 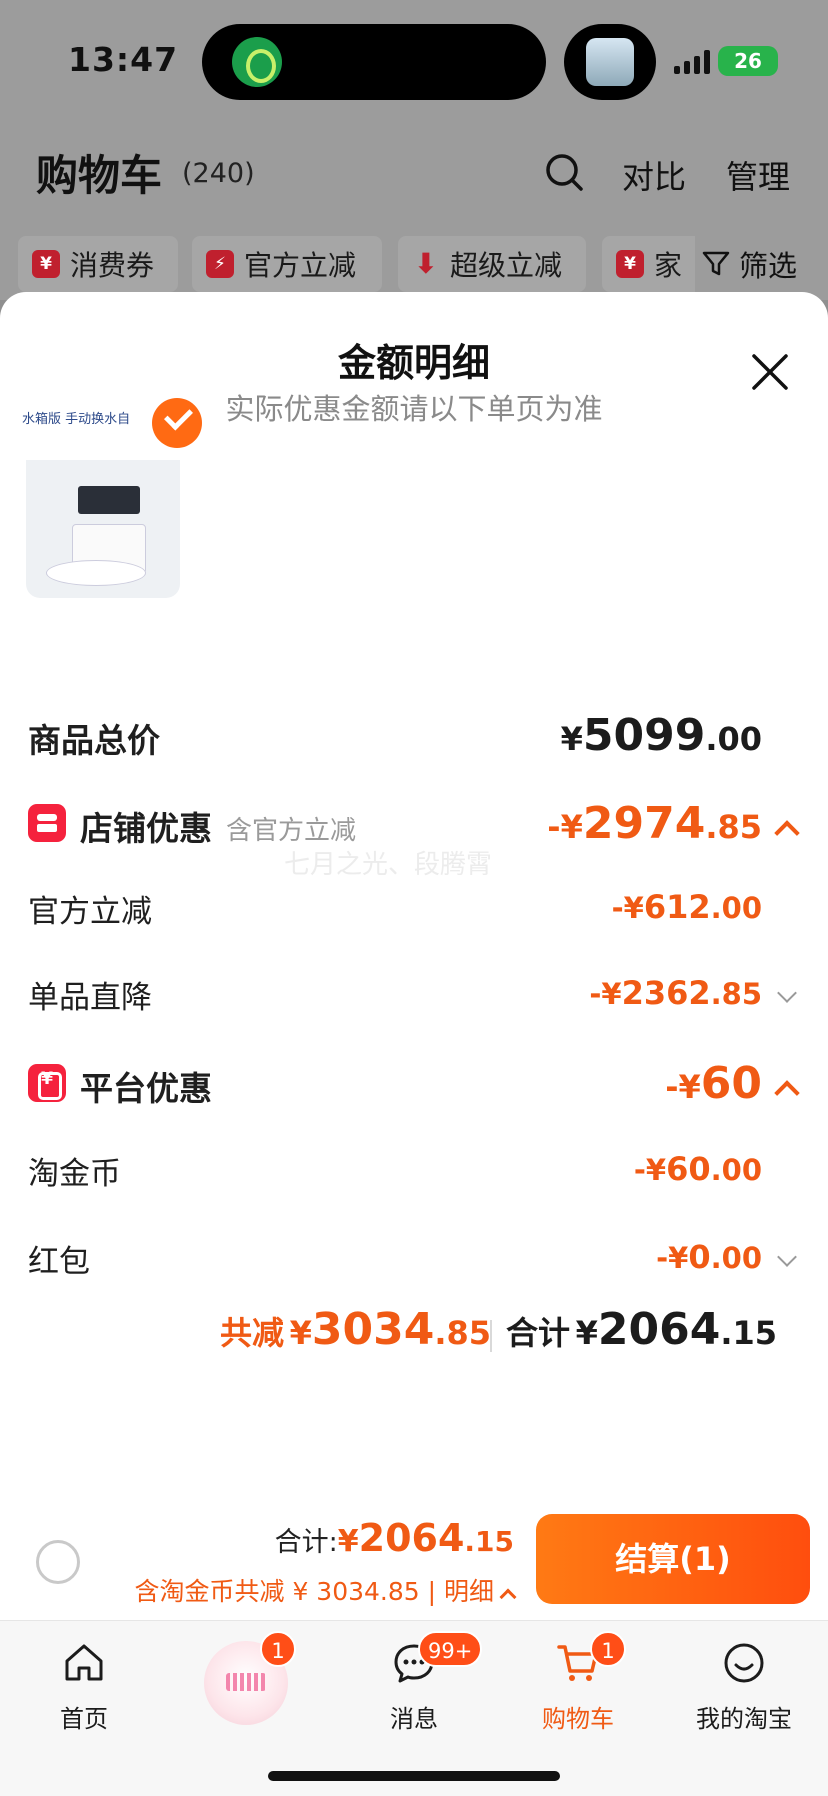 What do you see at coordinates (246, 1688) in the screenshot?
I see `tab-promo: 1` at bounding box center [246, 1688].